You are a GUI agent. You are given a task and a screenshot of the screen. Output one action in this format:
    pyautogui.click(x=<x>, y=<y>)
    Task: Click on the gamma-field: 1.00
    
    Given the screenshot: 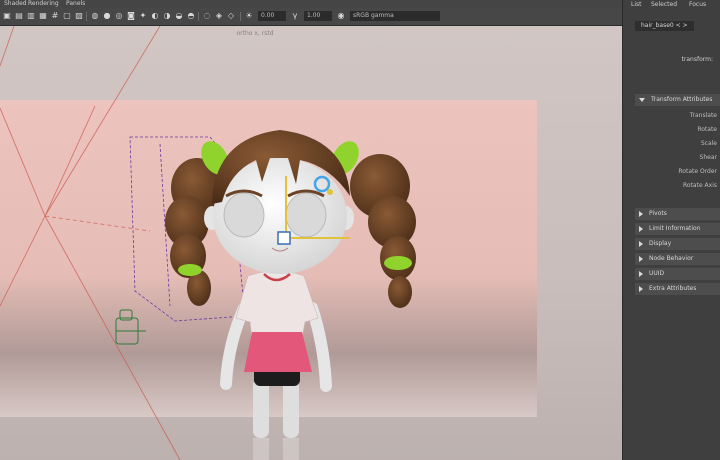 What is the action you would take?
    pyautogui.click(x=318, y=16)
    